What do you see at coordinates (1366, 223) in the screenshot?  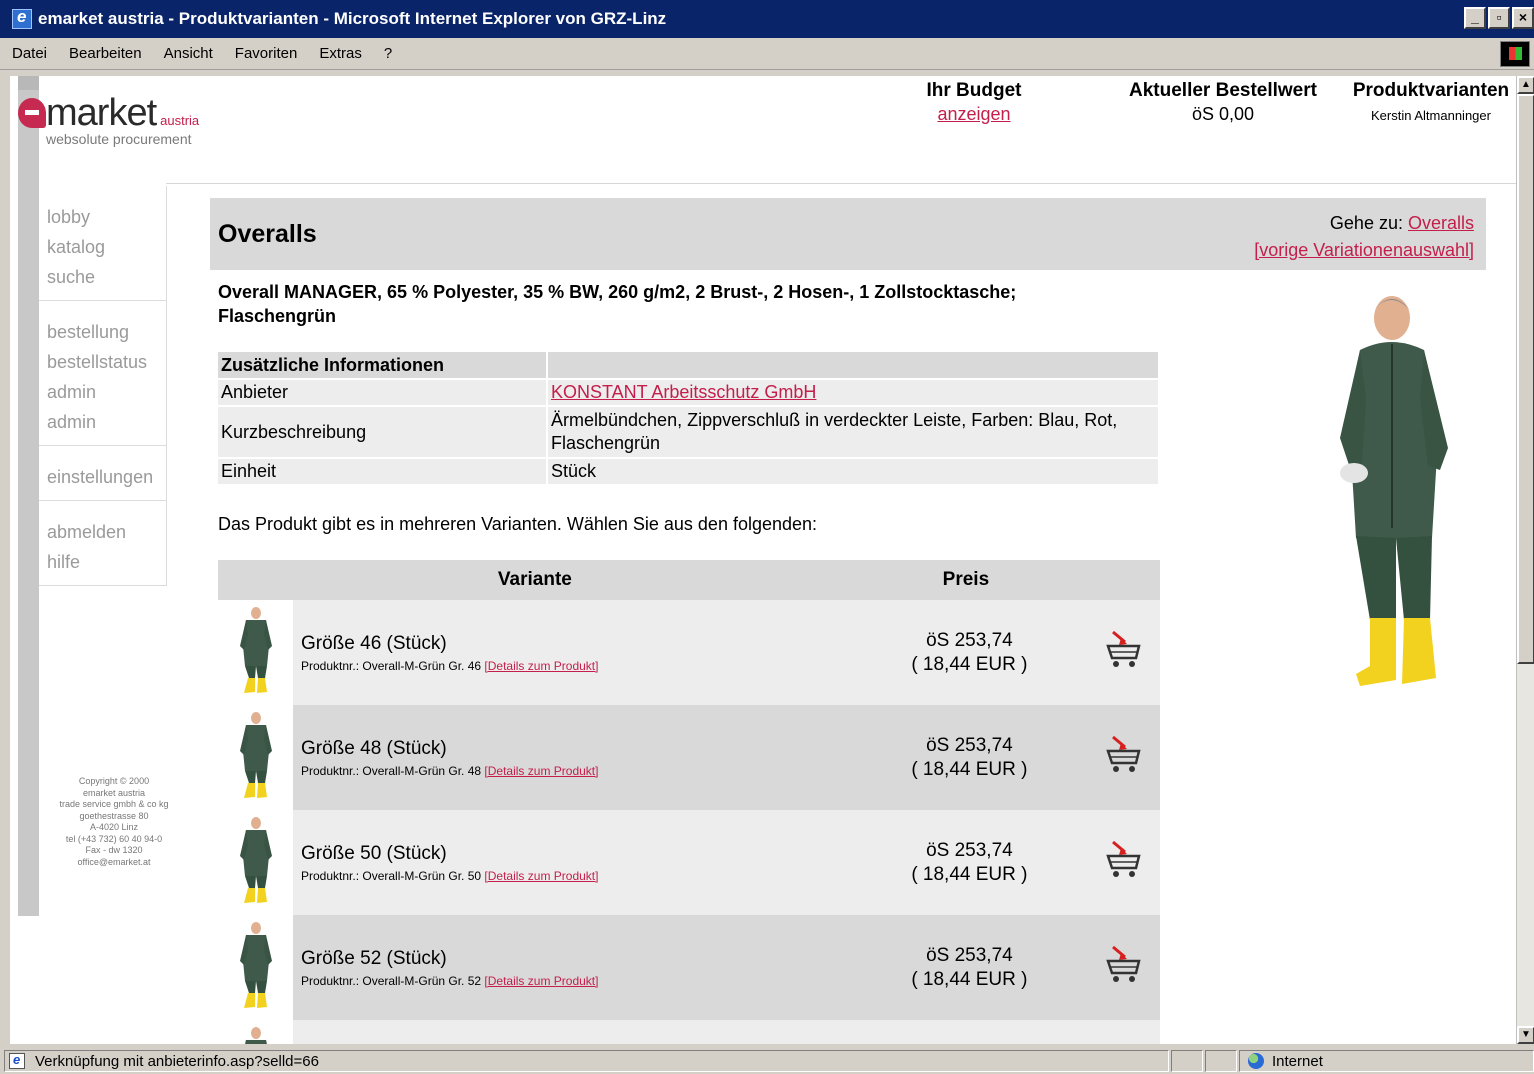 I see `goto-label: Gehe zu:` at bounding box center [1366, 223].